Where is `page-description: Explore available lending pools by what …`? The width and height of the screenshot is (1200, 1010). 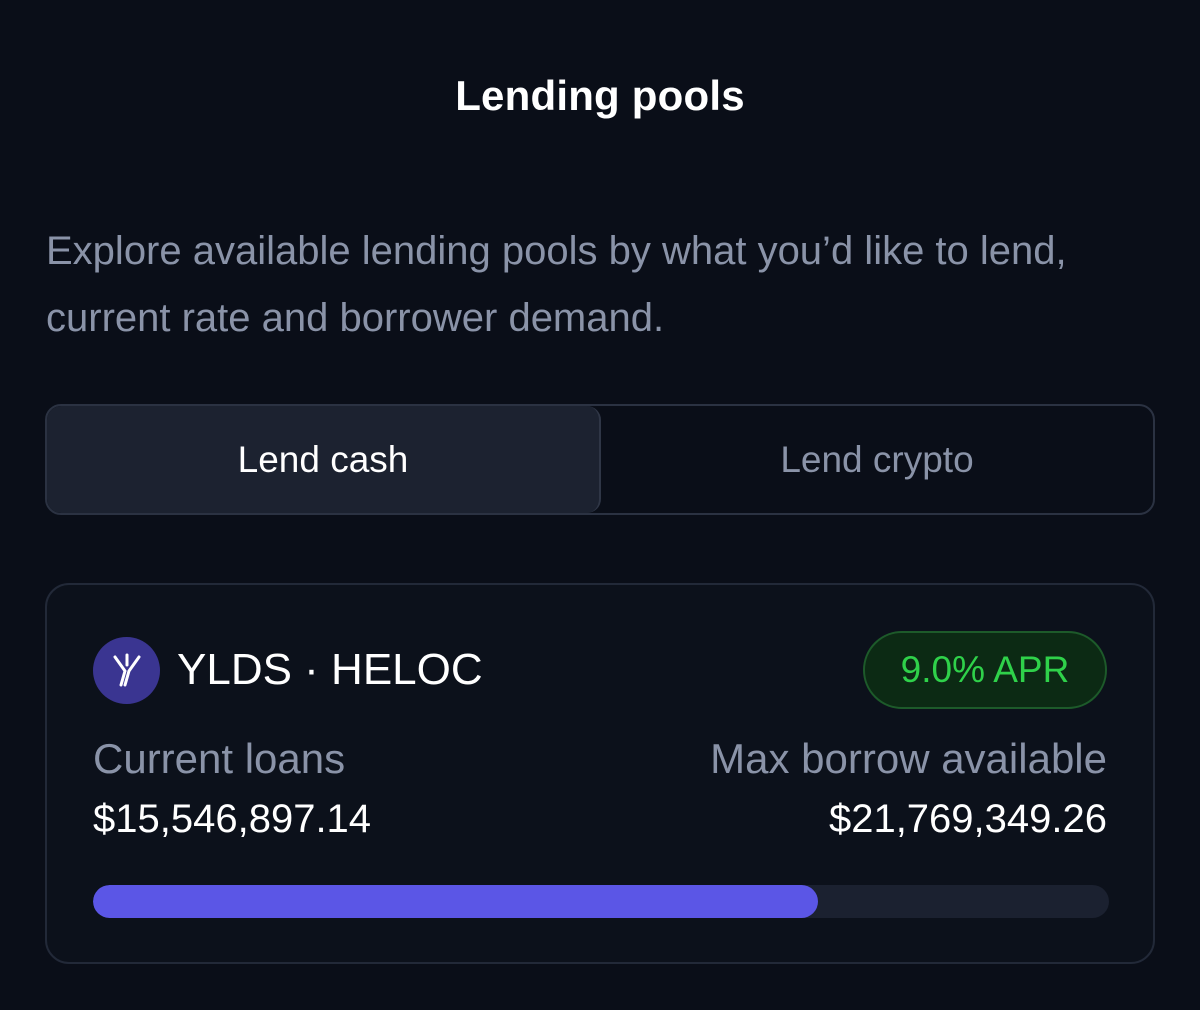 page-description: Explore available lending pools by what … is located at coordinates (556, 284).